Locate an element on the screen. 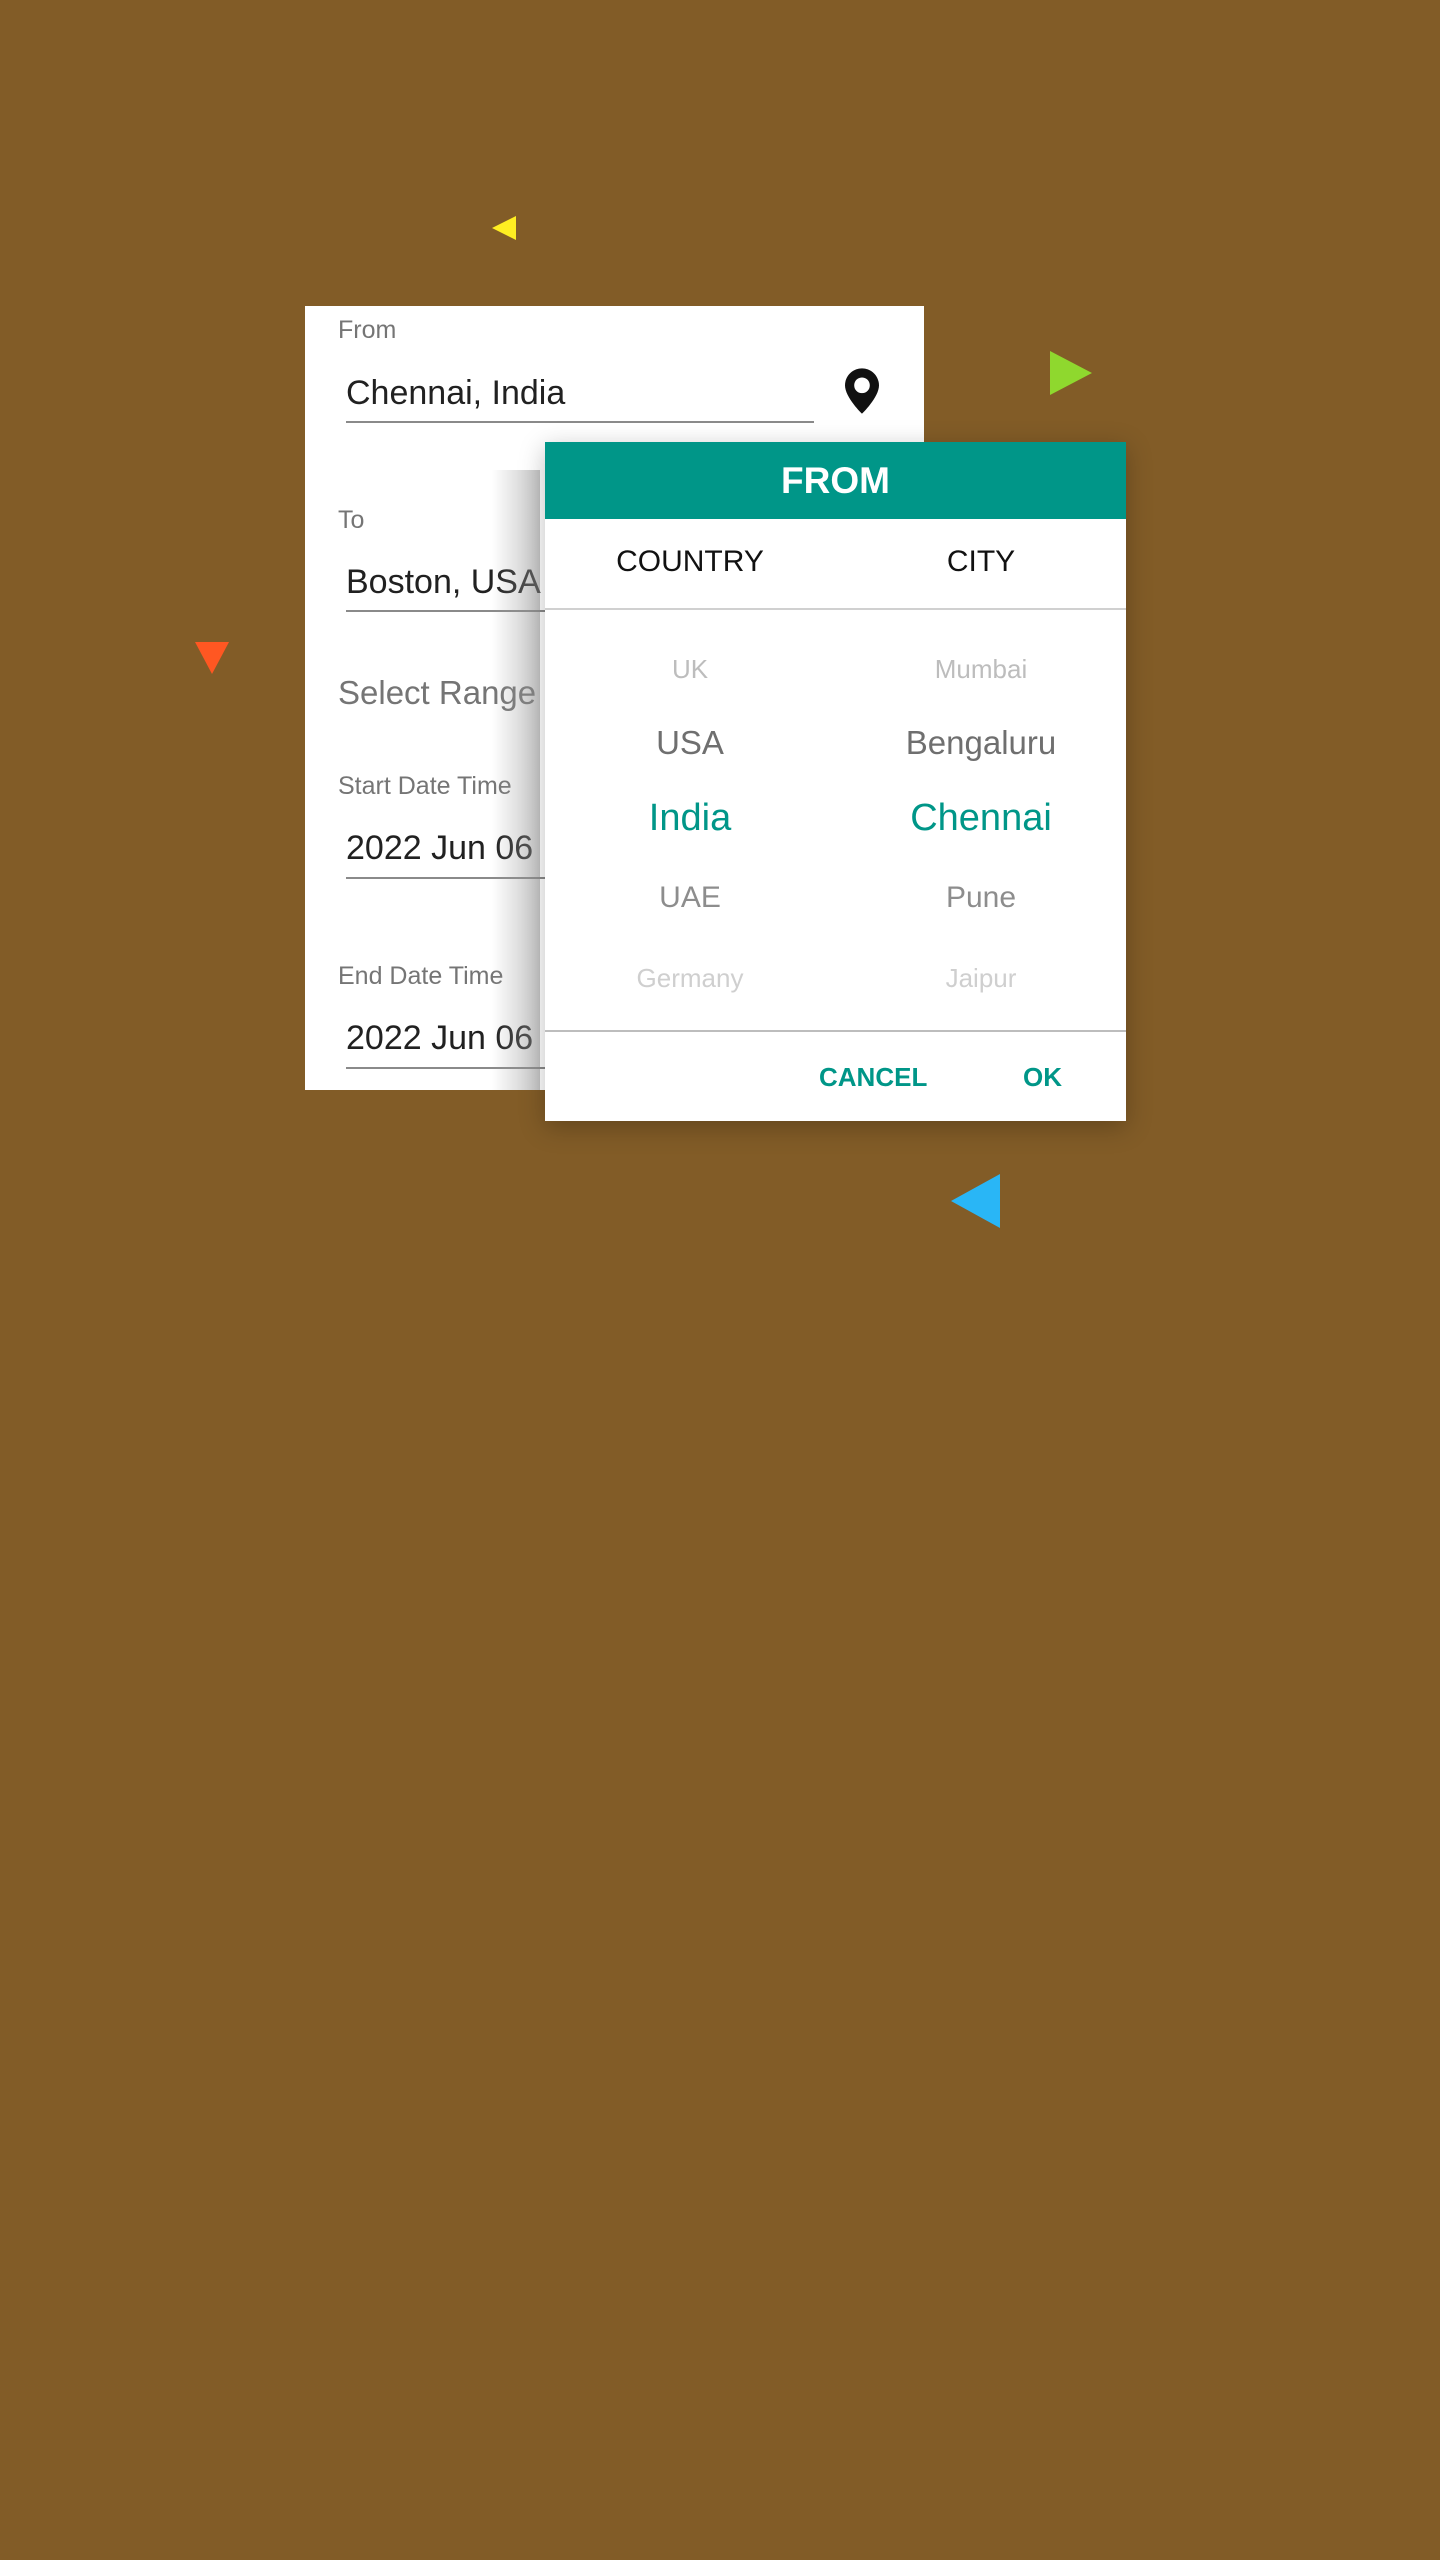  start-date-label: Start Date Time is located at coordinates (425, 786).